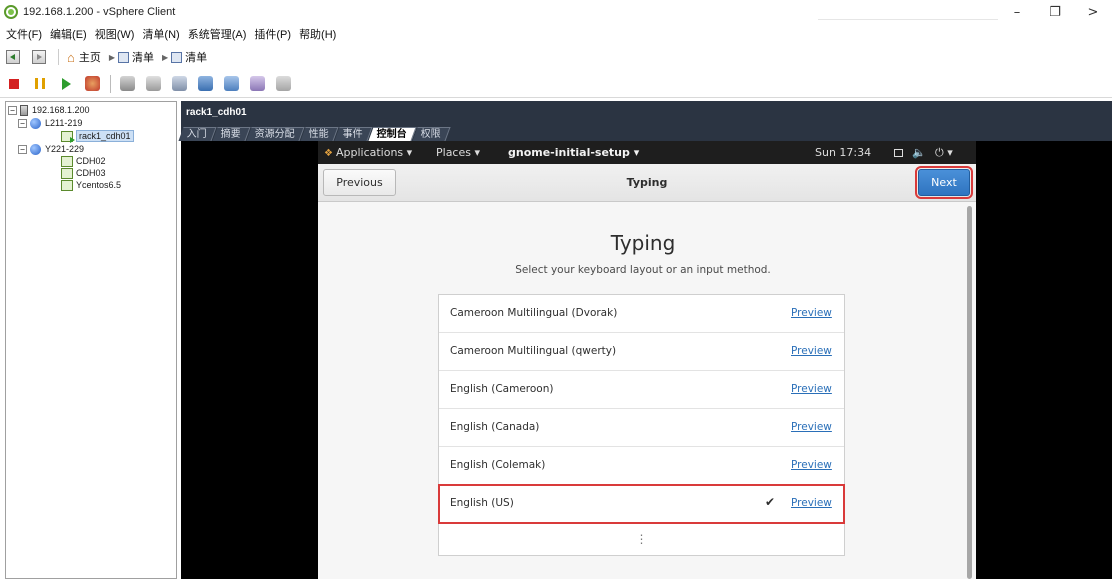 The width and height of the screenshot is (1112, 579). I want to click on tree-vm-cdh02: CDH02, so click(83, 161).